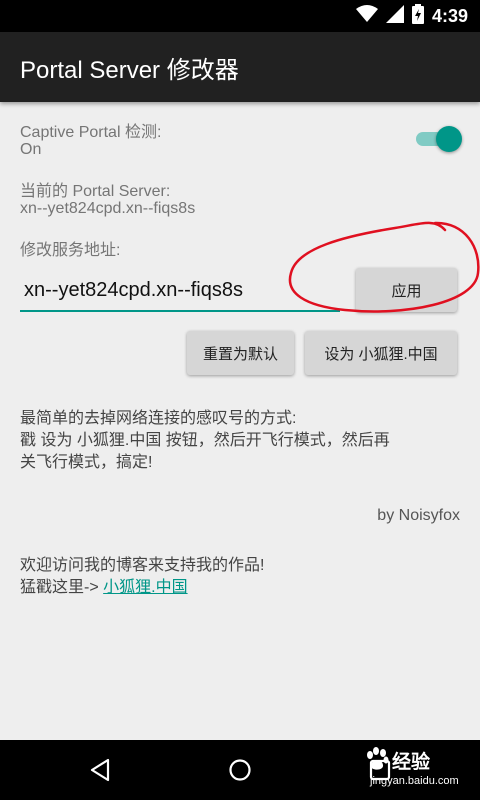 The image size is (480, 800). What do you see at coordinates (418, 515) in the screenshot?
I see `author-byline: by Noisyfox` at bounding box center [418, 515].